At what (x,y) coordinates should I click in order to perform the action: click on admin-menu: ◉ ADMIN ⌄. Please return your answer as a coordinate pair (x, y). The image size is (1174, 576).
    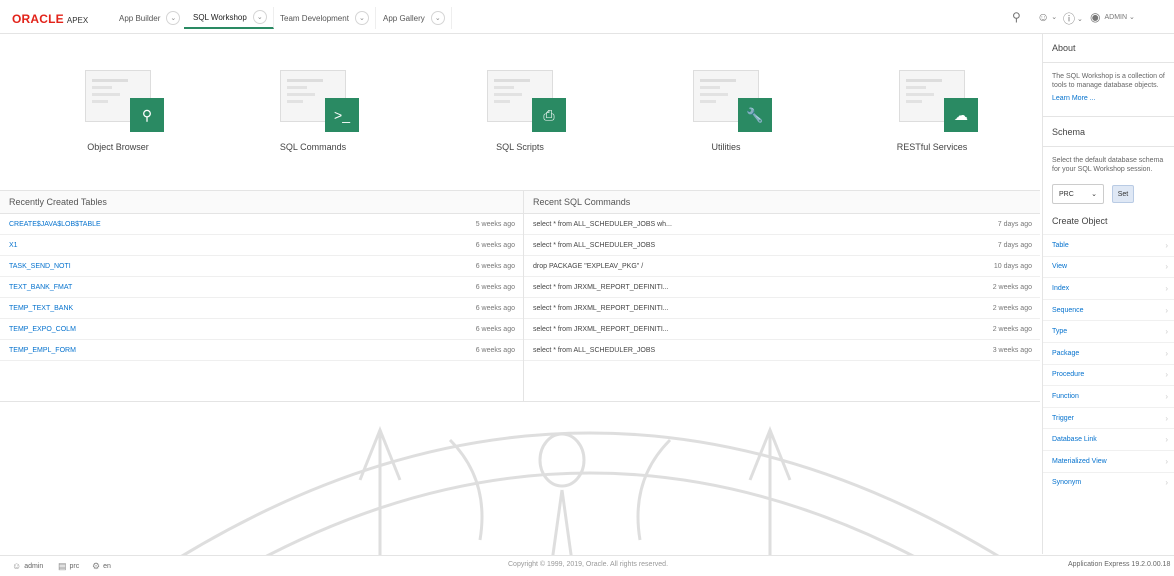
    Looking at the image, I should click on (1112, 17).